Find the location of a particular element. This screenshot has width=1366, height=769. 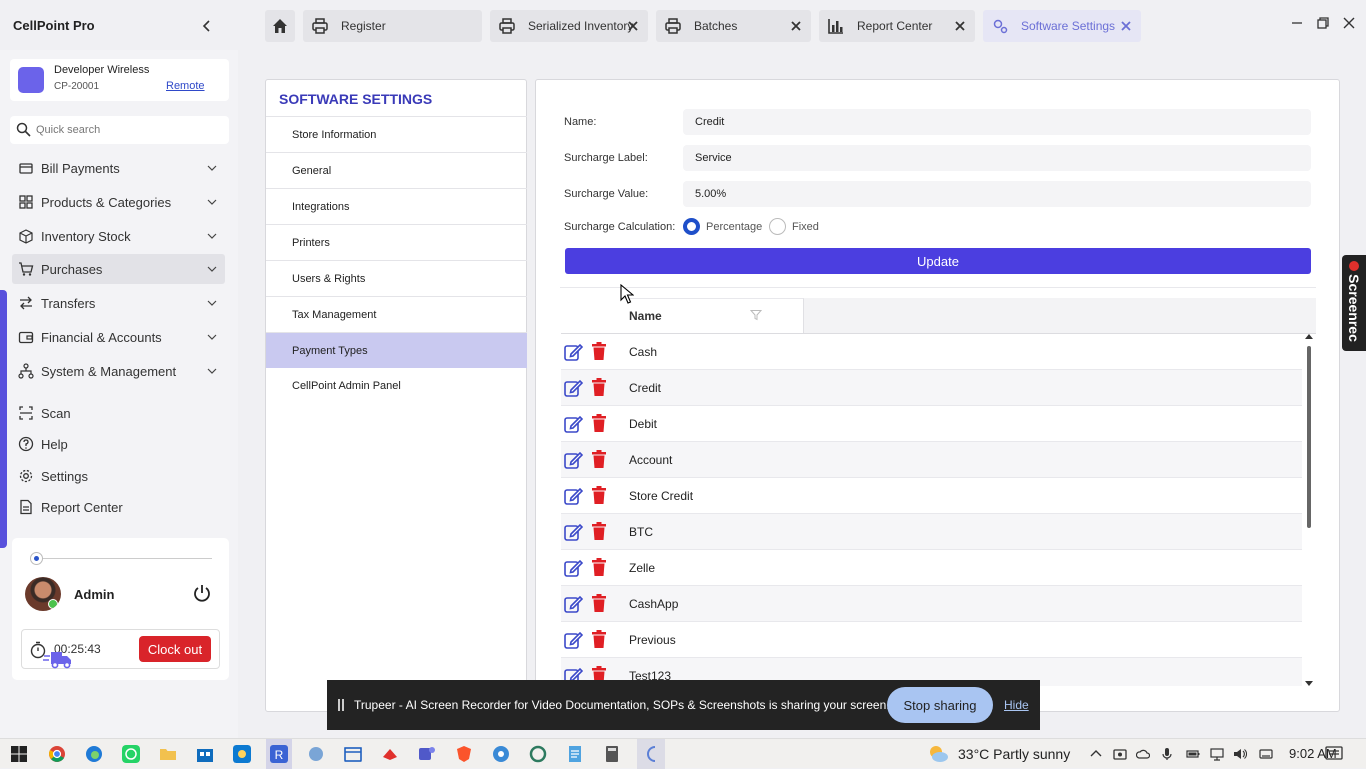

nav-bill-payments: Bill Payments is located at coordinates (118, 168).